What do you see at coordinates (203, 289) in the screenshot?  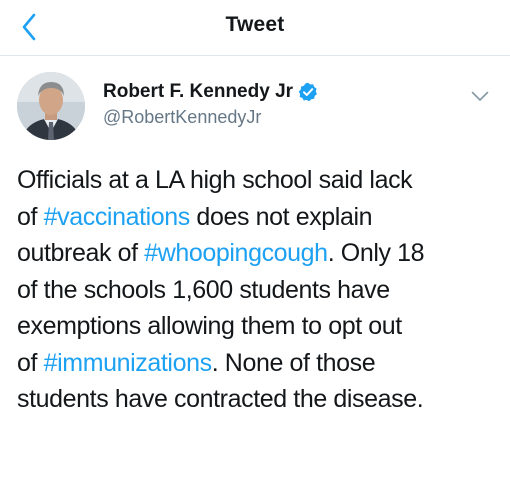 I see `tweet-text-segment: of the schools 1,600 students have` at bounding box center [203, 289].